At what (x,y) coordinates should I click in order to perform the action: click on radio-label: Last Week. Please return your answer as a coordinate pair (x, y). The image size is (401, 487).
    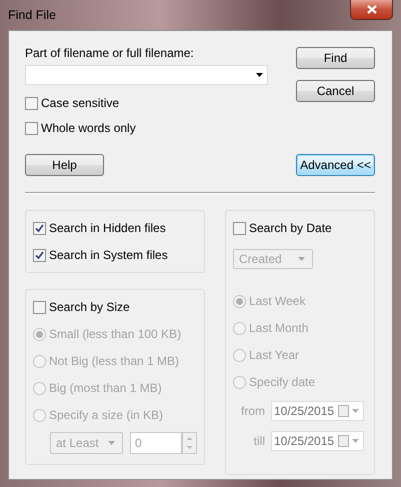
    Looking at the image, I should click on (277, 301).